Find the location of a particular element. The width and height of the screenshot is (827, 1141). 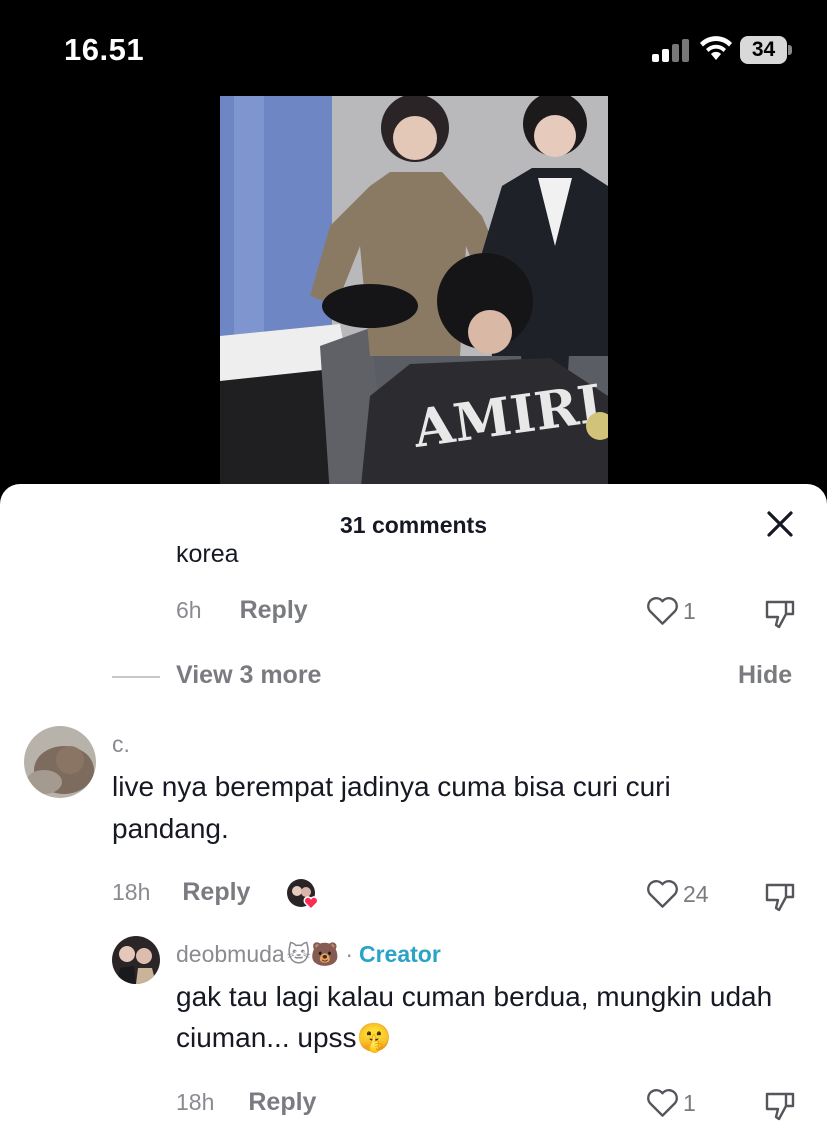

reply-time: 18h is located at coordinates (195, 1102).